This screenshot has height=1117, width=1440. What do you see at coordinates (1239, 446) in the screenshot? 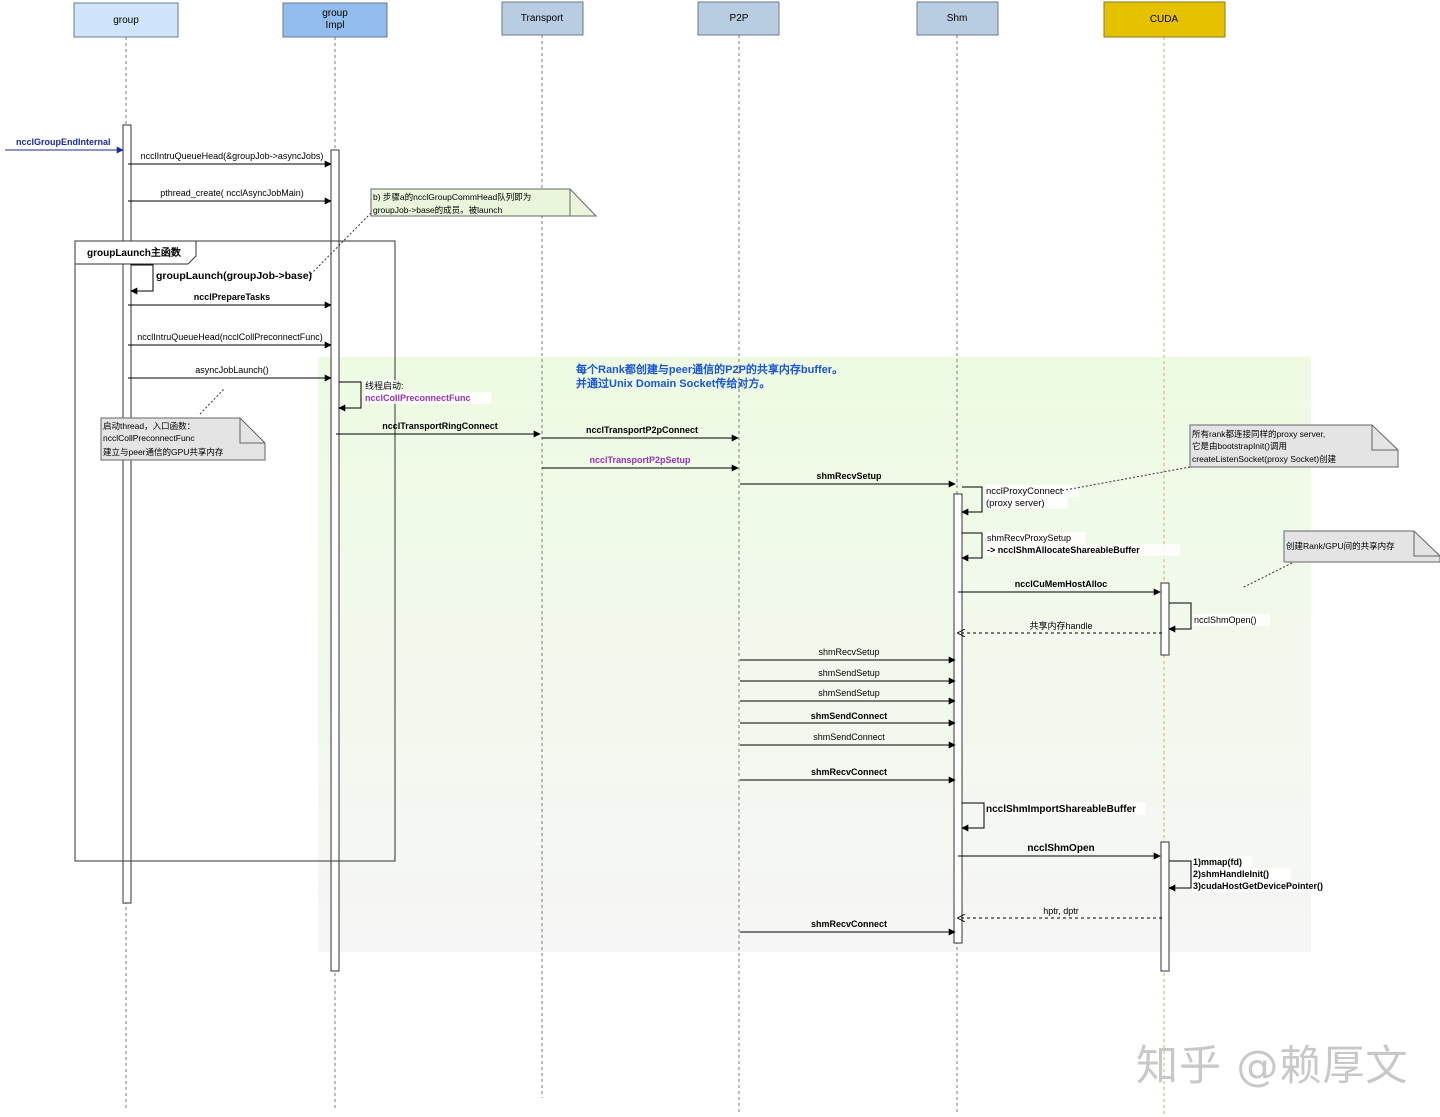
I see `note-proxy-line-2: 它是由bootstrapInit()调用` at bounding box center [1239, 446].